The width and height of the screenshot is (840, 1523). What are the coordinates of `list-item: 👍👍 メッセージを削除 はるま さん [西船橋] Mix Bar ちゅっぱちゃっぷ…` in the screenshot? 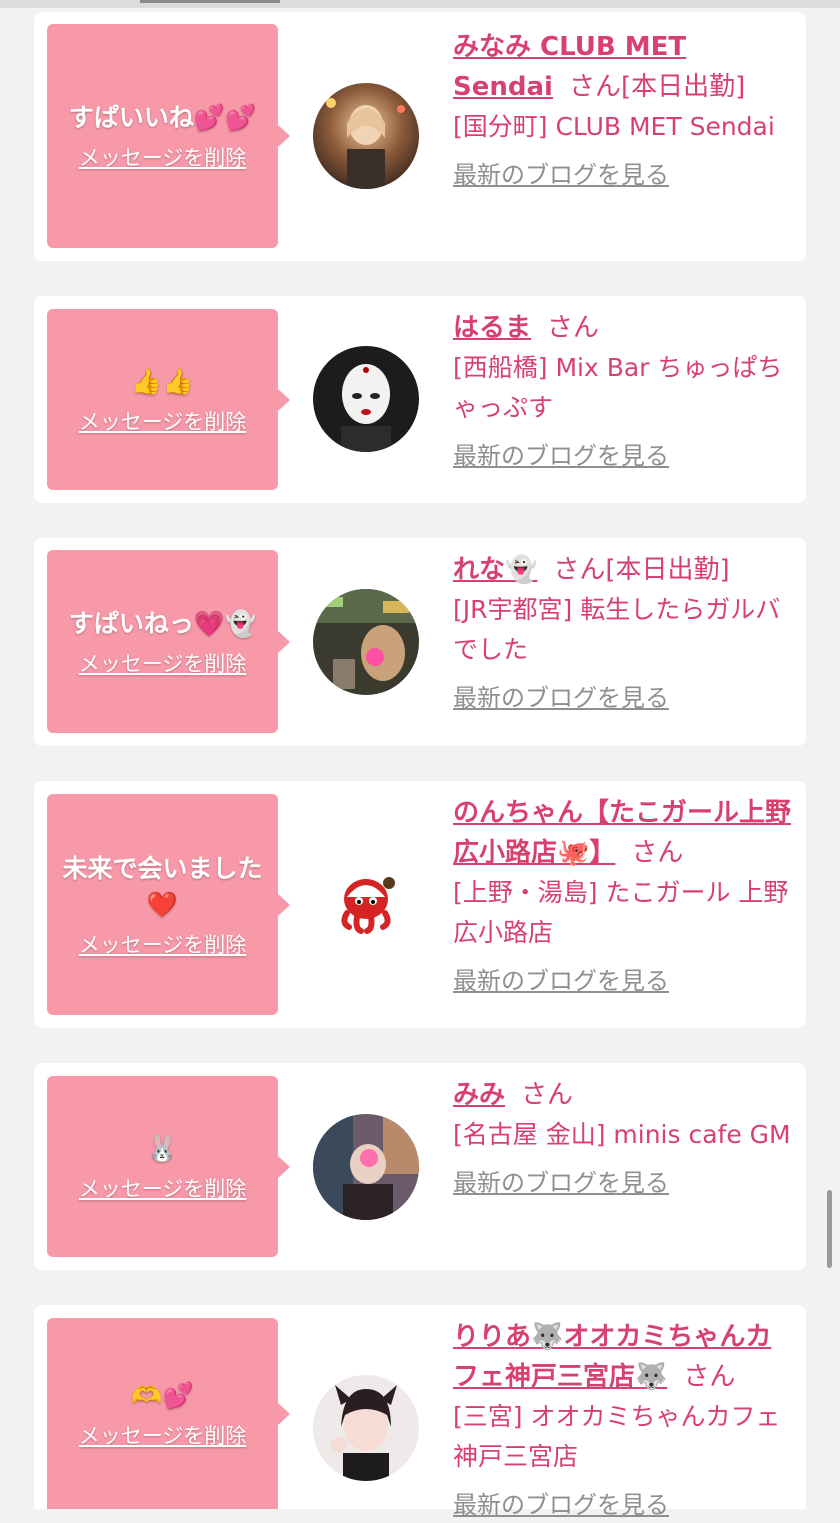 It's located at (420, 399).